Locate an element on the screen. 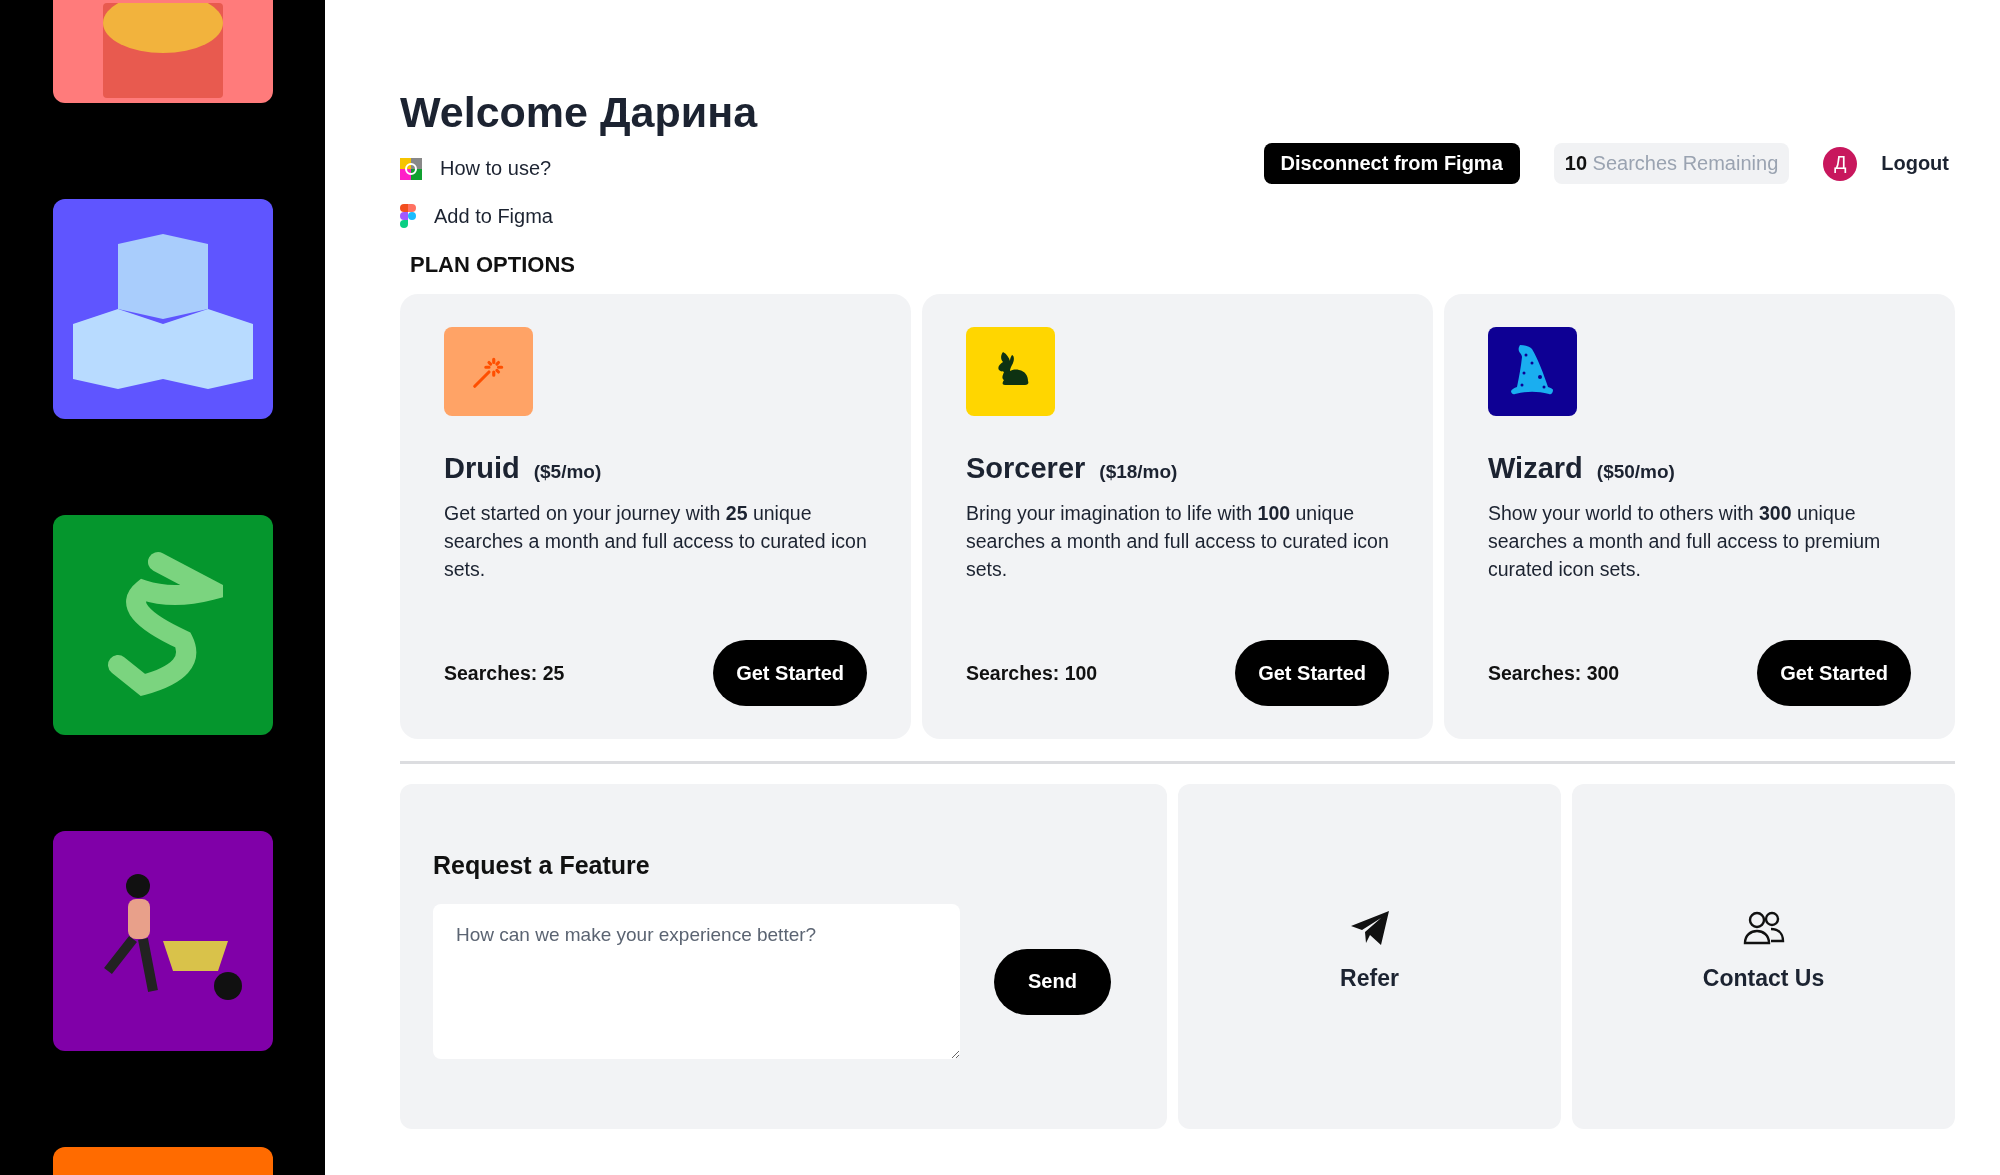 The image size is (2000, 1175). send-button: Send is located at coordinates (1052, 981).